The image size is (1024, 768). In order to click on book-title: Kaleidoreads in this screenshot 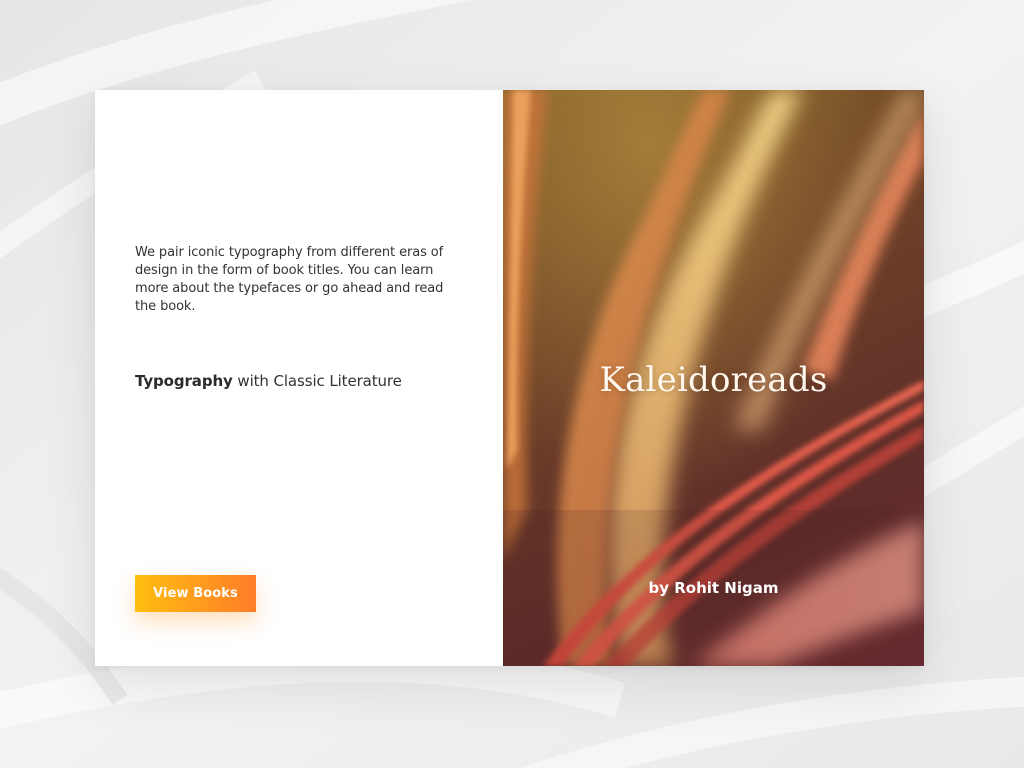, I will do `click(713, 380)`.